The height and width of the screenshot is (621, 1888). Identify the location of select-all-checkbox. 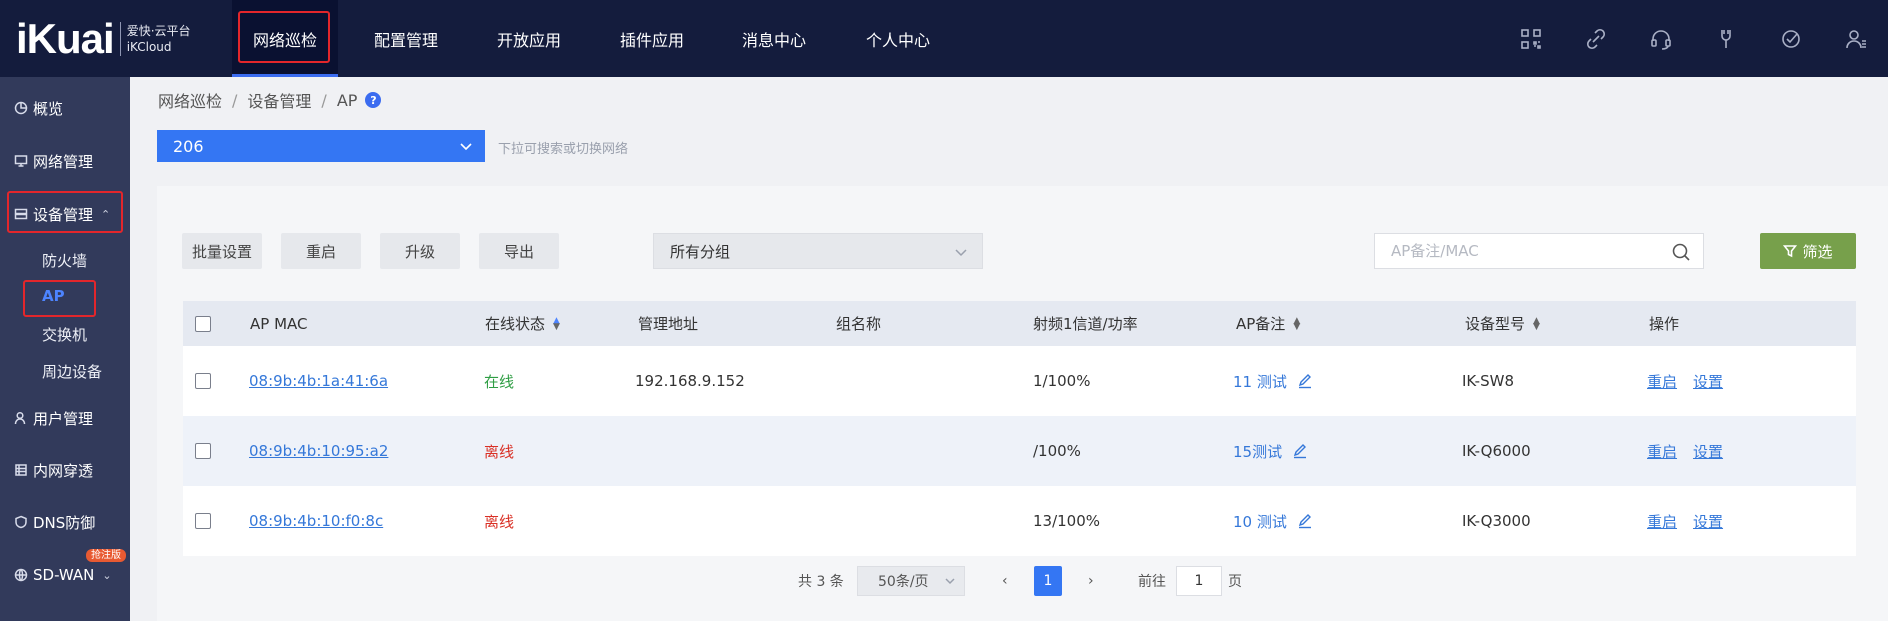
(203, 323).